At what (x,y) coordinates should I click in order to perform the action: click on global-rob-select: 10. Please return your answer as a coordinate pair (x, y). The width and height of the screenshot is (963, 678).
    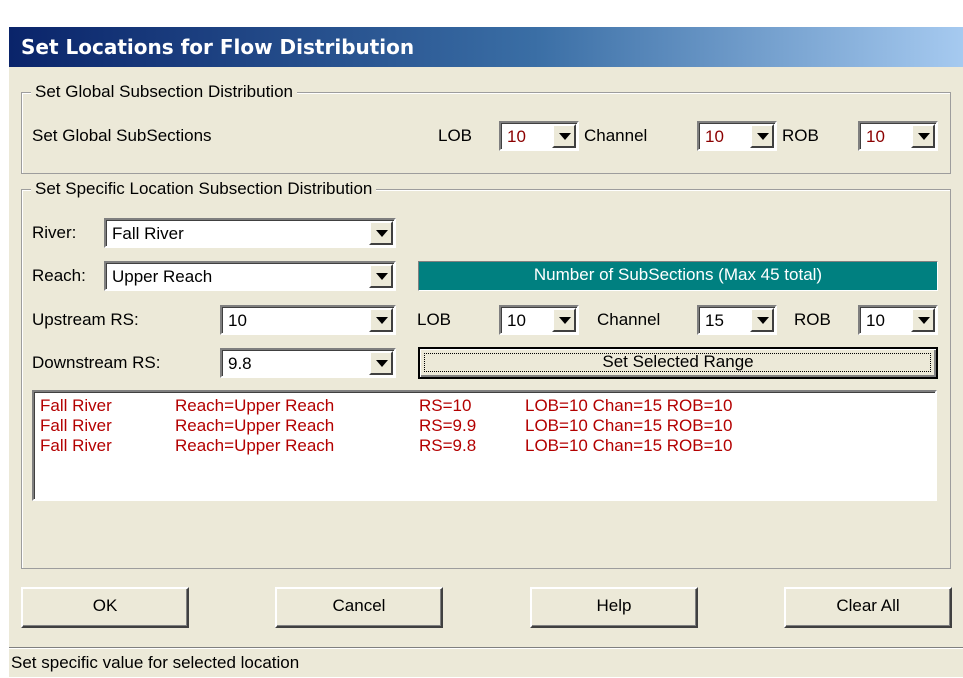
    Looking at the image, I should click on (898, 136).